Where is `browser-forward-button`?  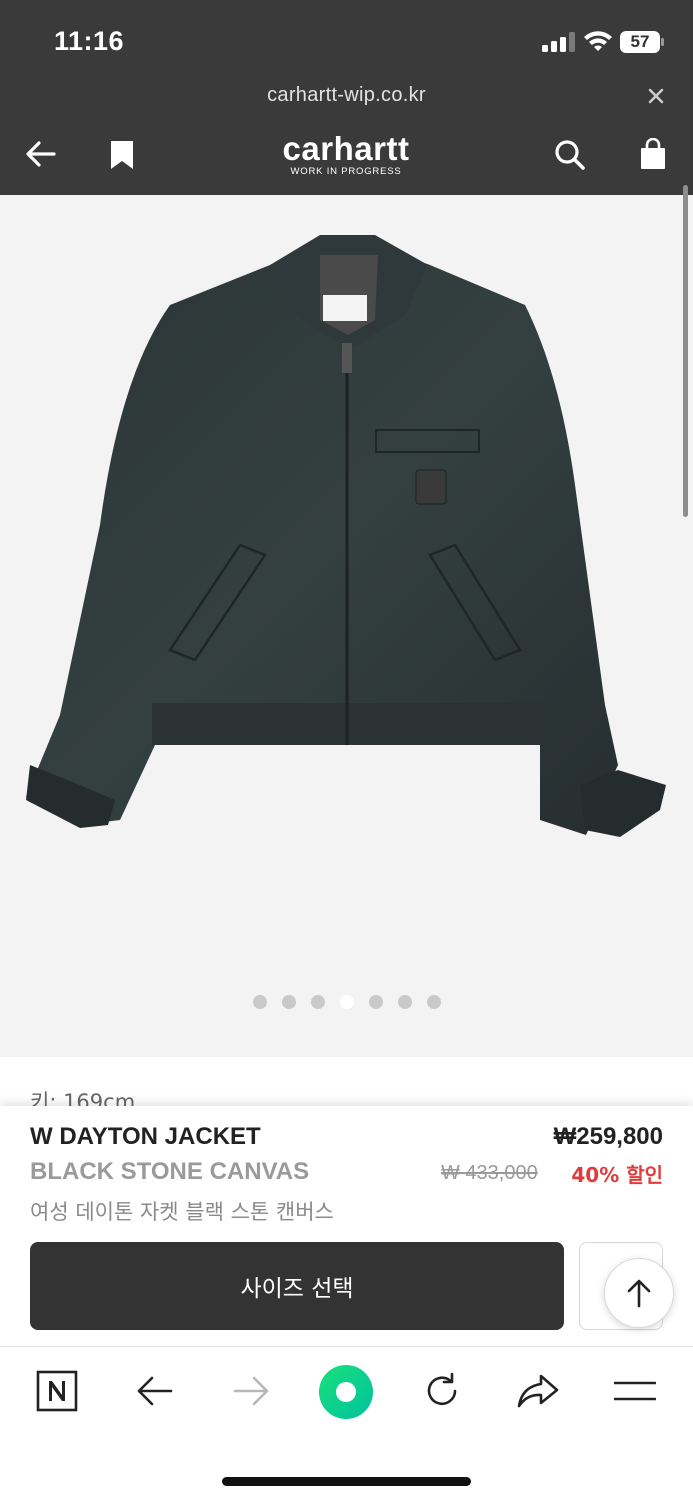
browser-forward-button is located at coordinates (251, 1391).